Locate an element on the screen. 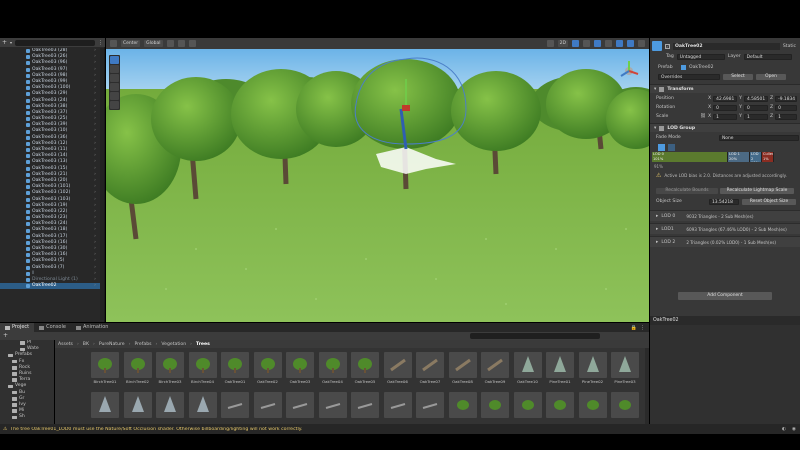  grid-icon is located at coordinates (181, 43).